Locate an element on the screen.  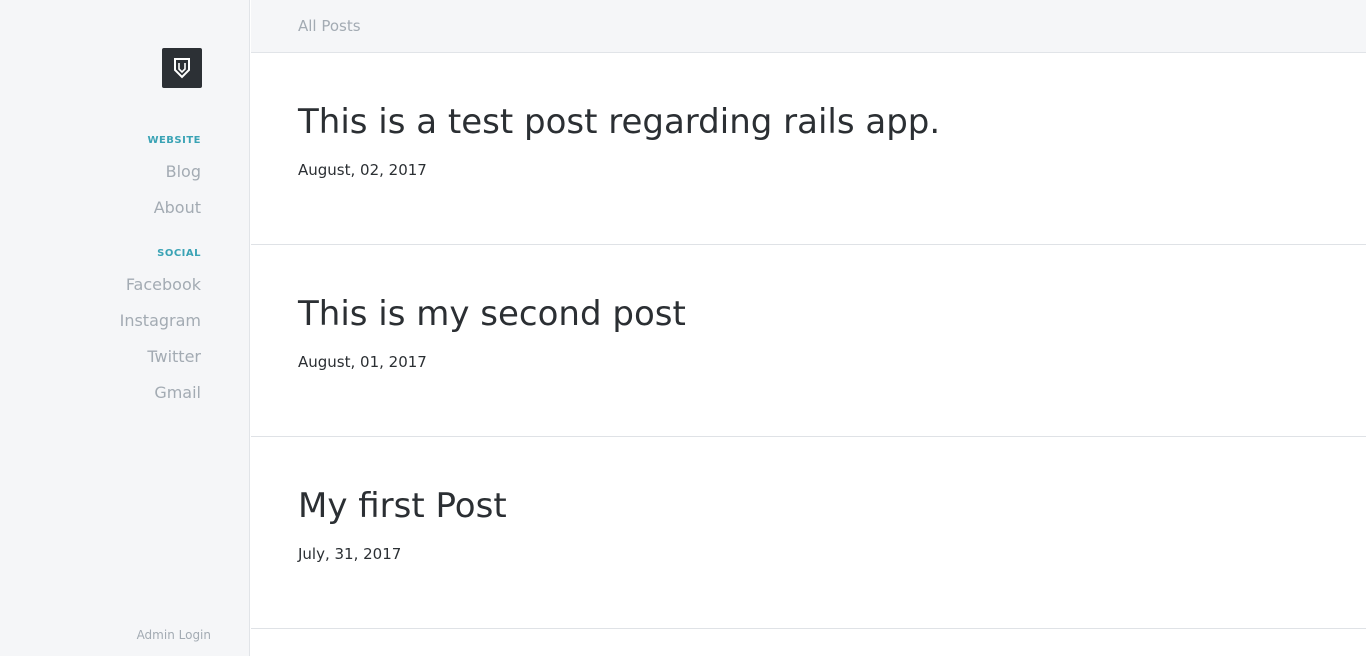
admin-login-link: Admin Login is located at coordinates (174, 635).